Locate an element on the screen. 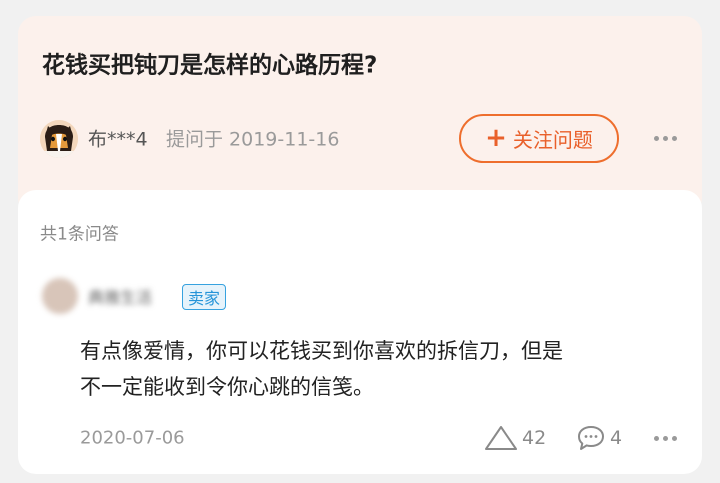 This screenshot has height=483, width=720. follow-question-button: + 关注问题 is located at coordinates (539, 138).